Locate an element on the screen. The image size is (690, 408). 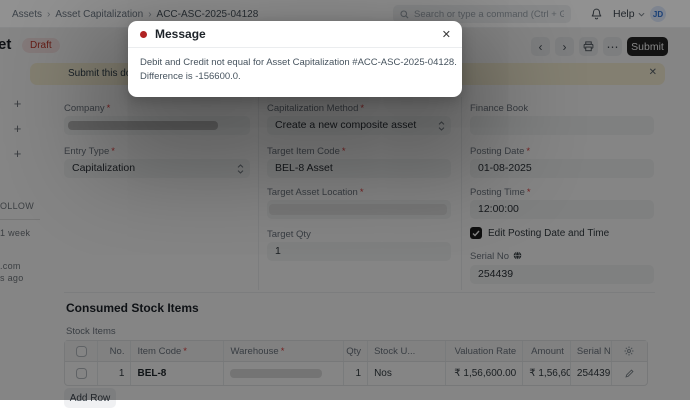
close-icon: ✕ is located at coordinates (446, 34).